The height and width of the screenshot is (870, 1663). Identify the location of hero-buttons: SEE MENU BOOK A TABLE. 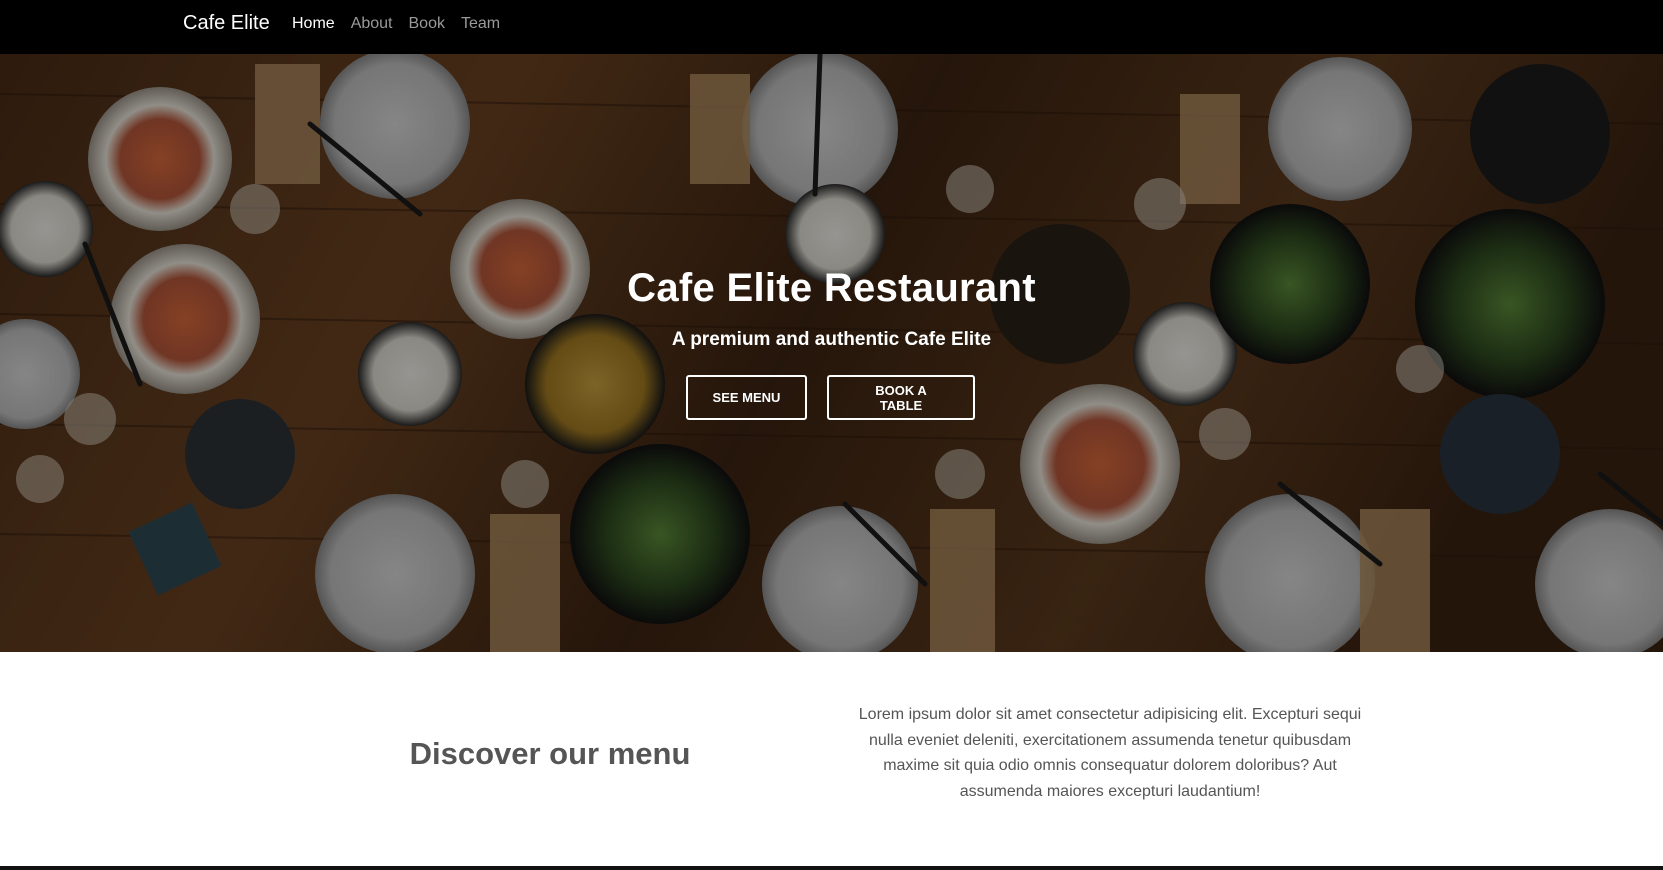
(831, 397).